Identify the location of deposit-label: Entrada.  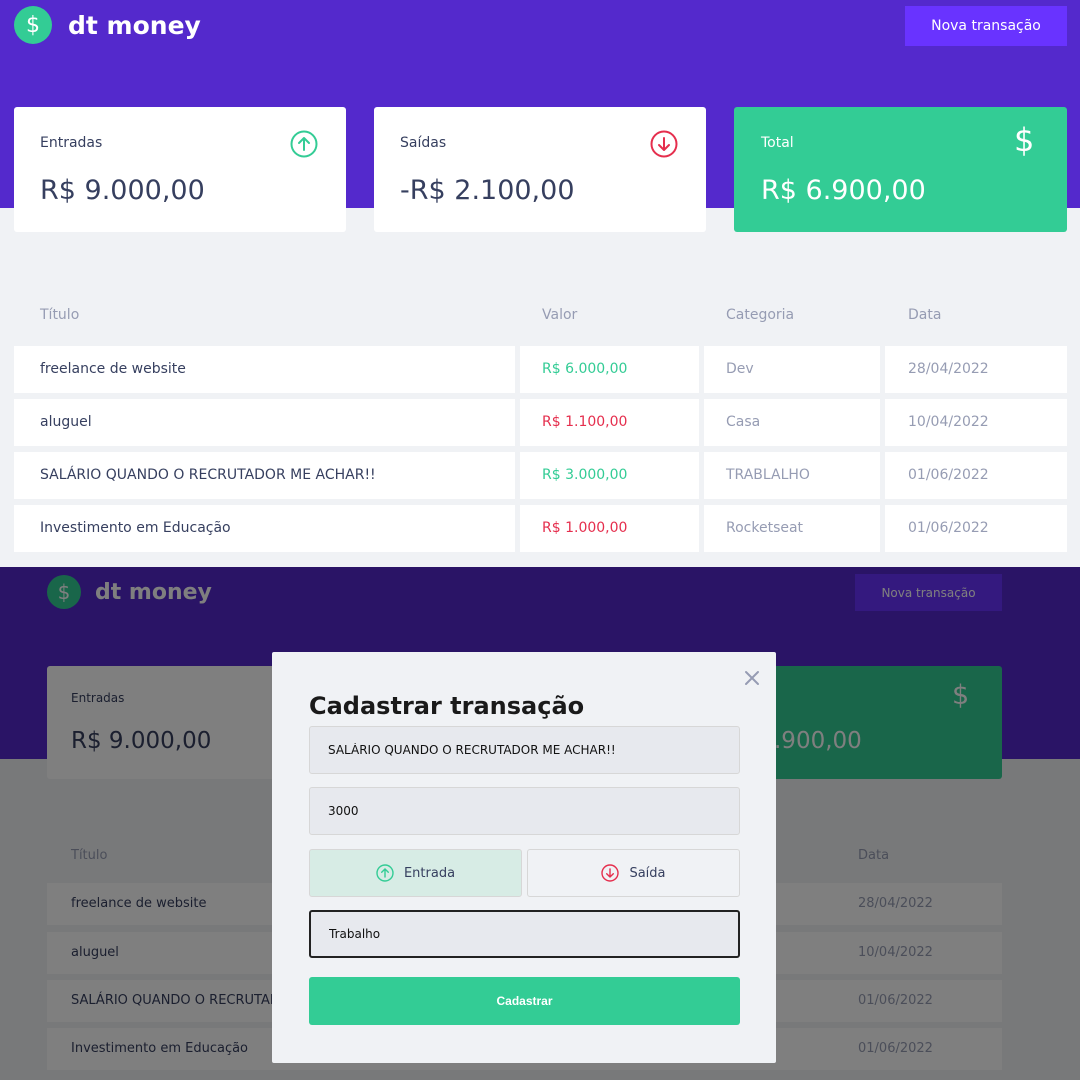
(429, 873).